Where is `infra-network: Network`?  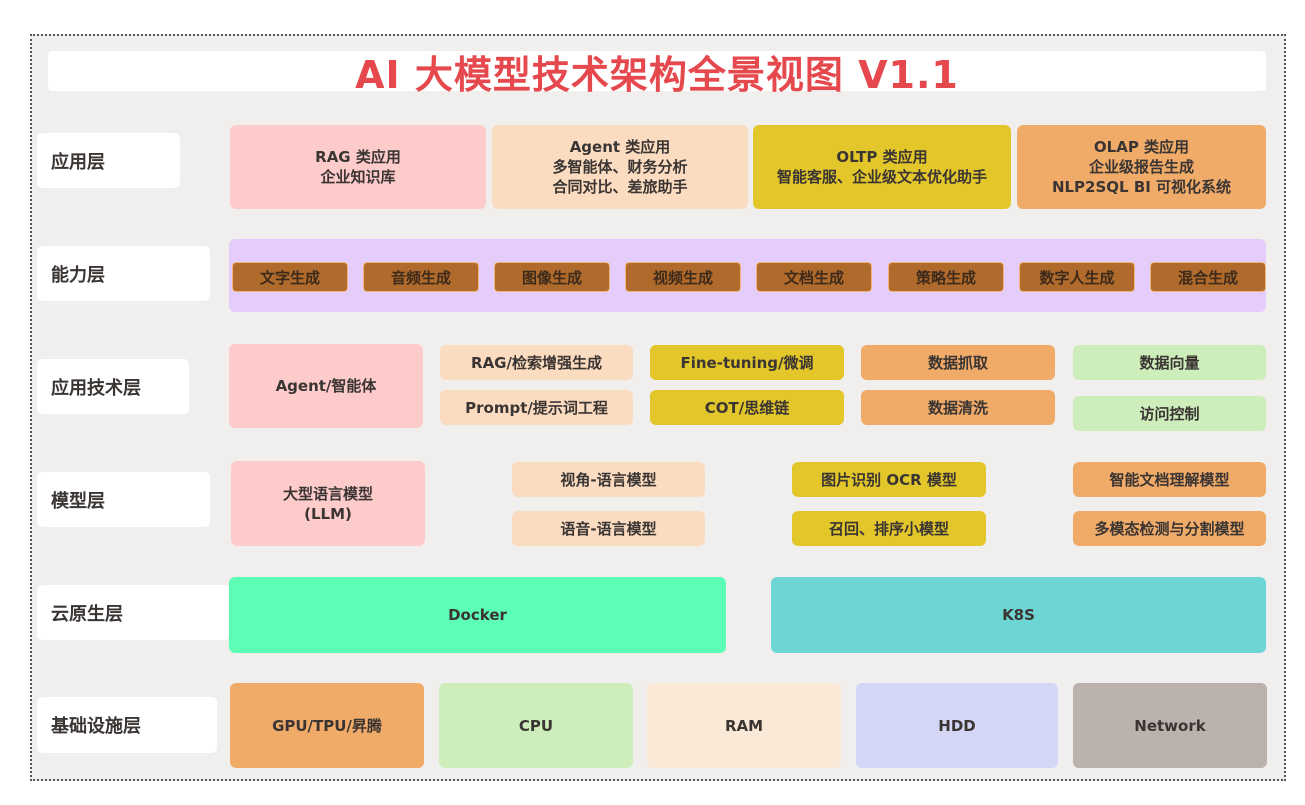 infra-network: Network is located at coordinates (1170, 725).